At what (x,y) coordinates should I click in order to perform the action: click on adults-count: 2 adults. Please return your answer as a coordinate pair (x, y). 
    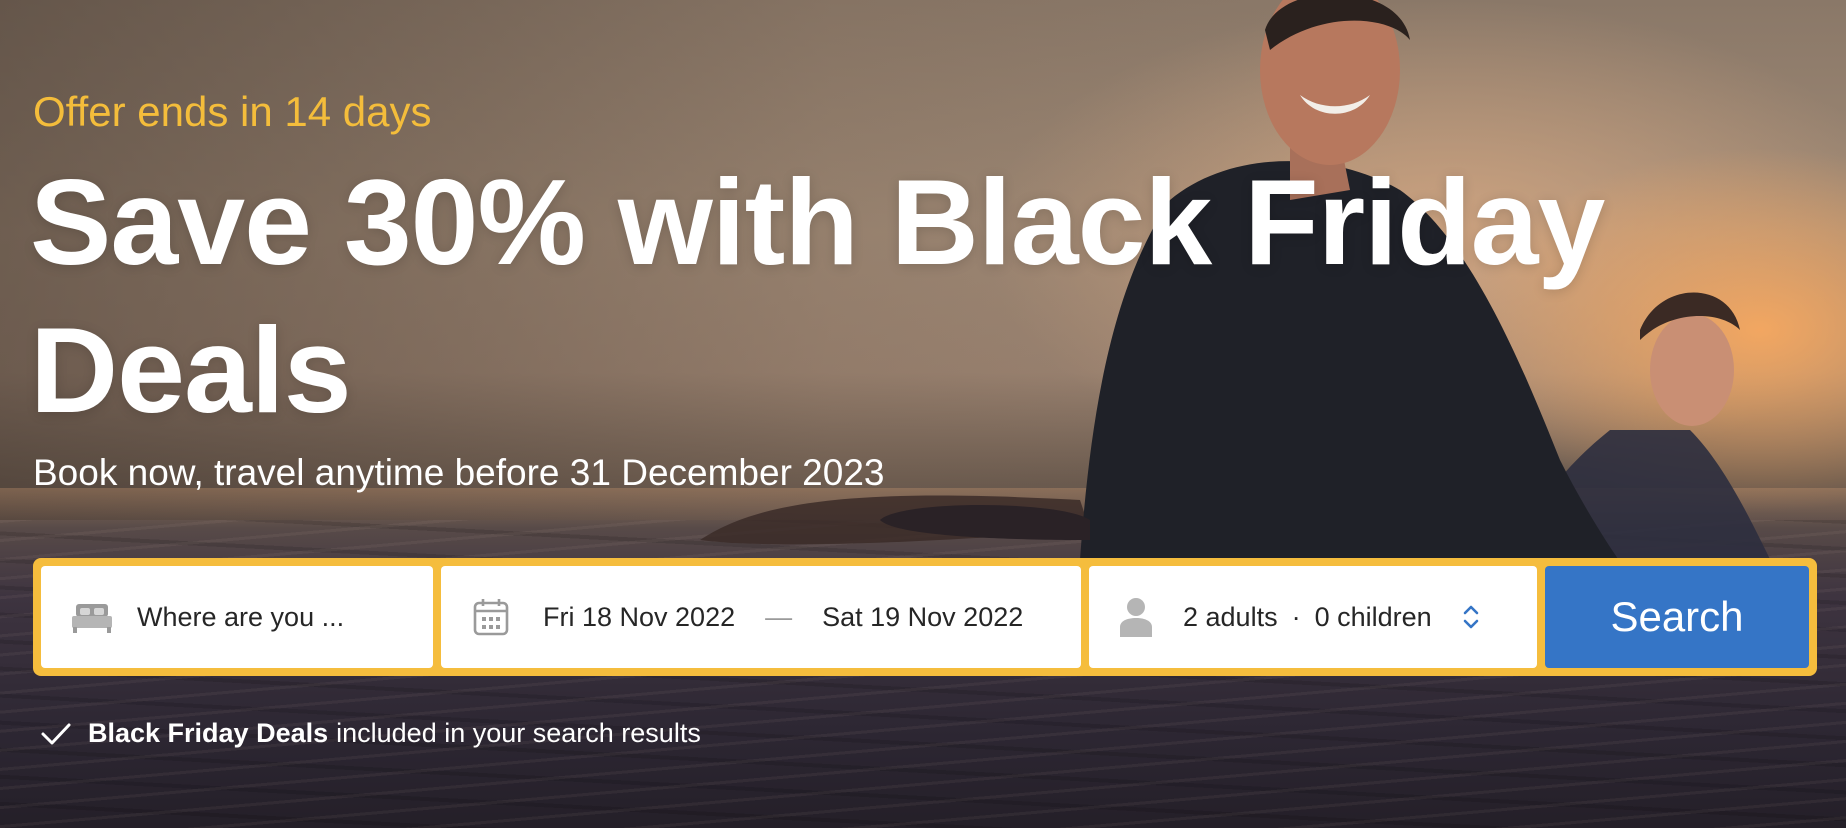
    Looking at the image, I should click on (1230, 616).